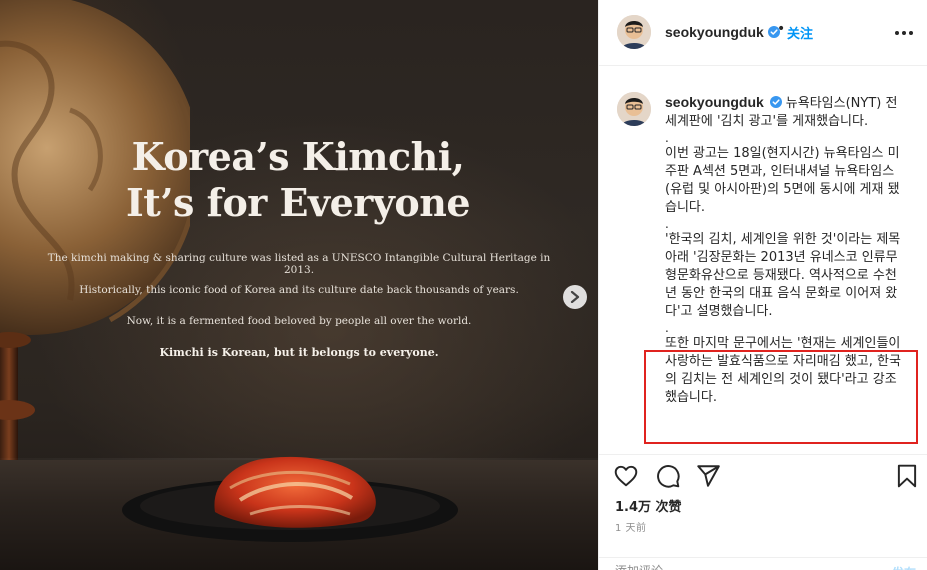 This screenshot has width=927, height=570. I want to click on post-comment-button: 发布, so click(904, 567).